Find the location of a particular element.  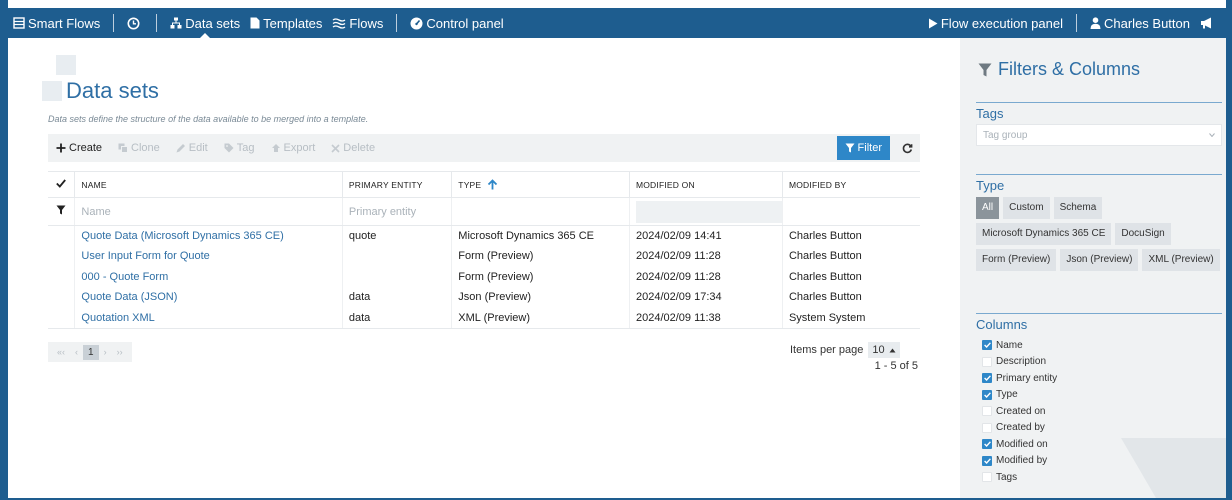

close-icon is located at coordinates (335, 148).